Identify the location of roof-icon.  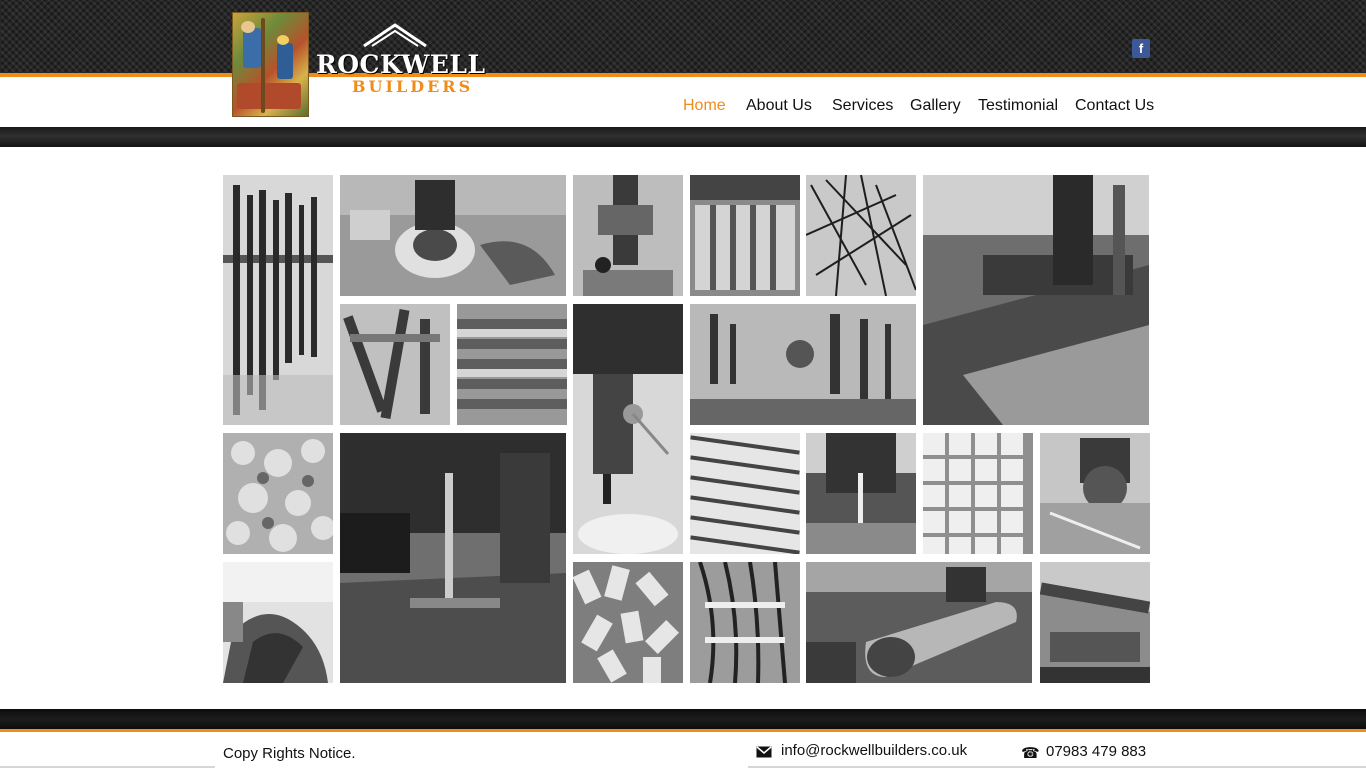
(395, 35).